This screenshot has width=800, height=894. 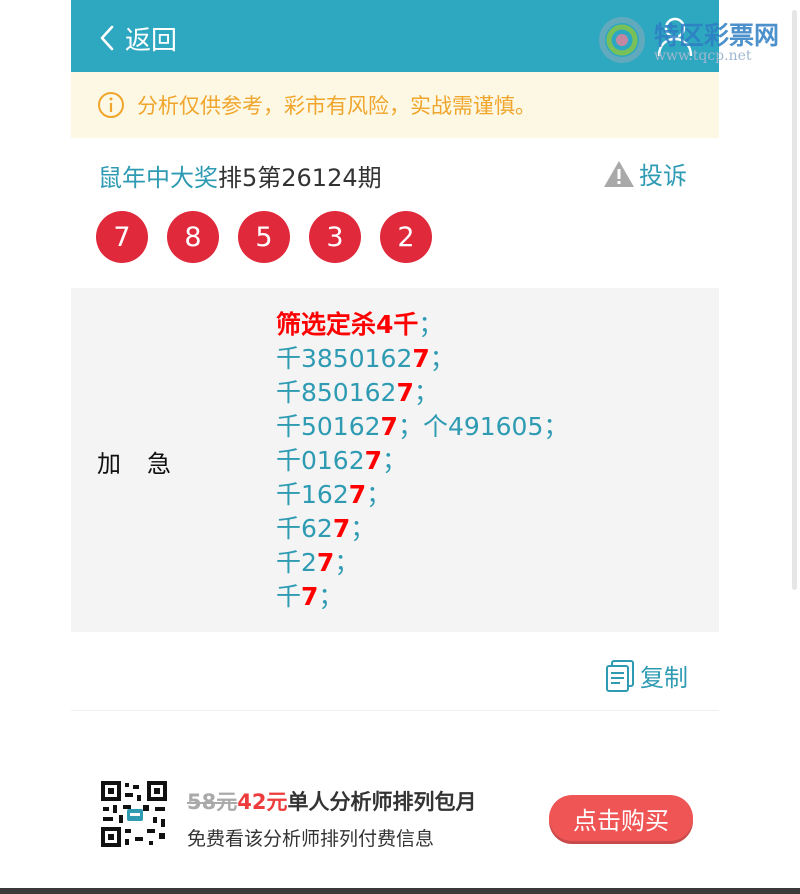 I want to click on back-label: 返回, so click(x=151, y=40).